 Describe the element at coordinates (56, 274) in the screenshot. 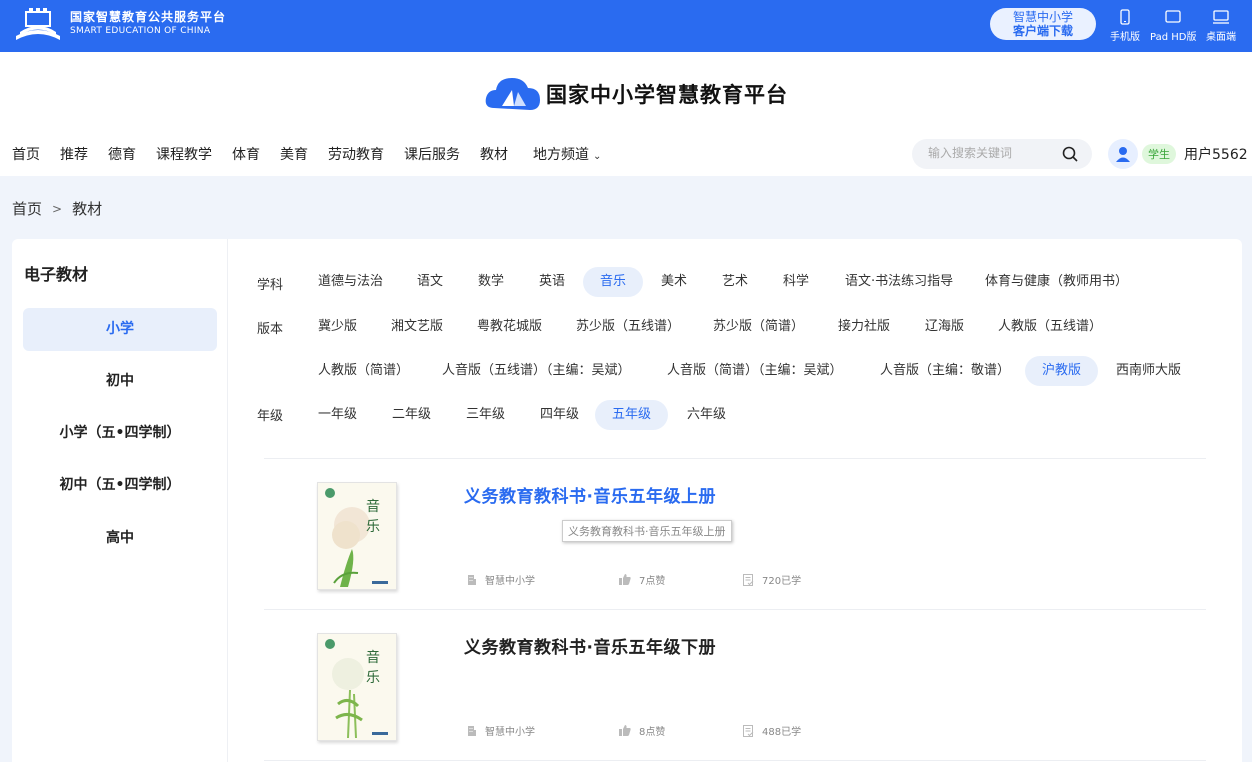

I see `sidebar-title: 电子教材` at that location.